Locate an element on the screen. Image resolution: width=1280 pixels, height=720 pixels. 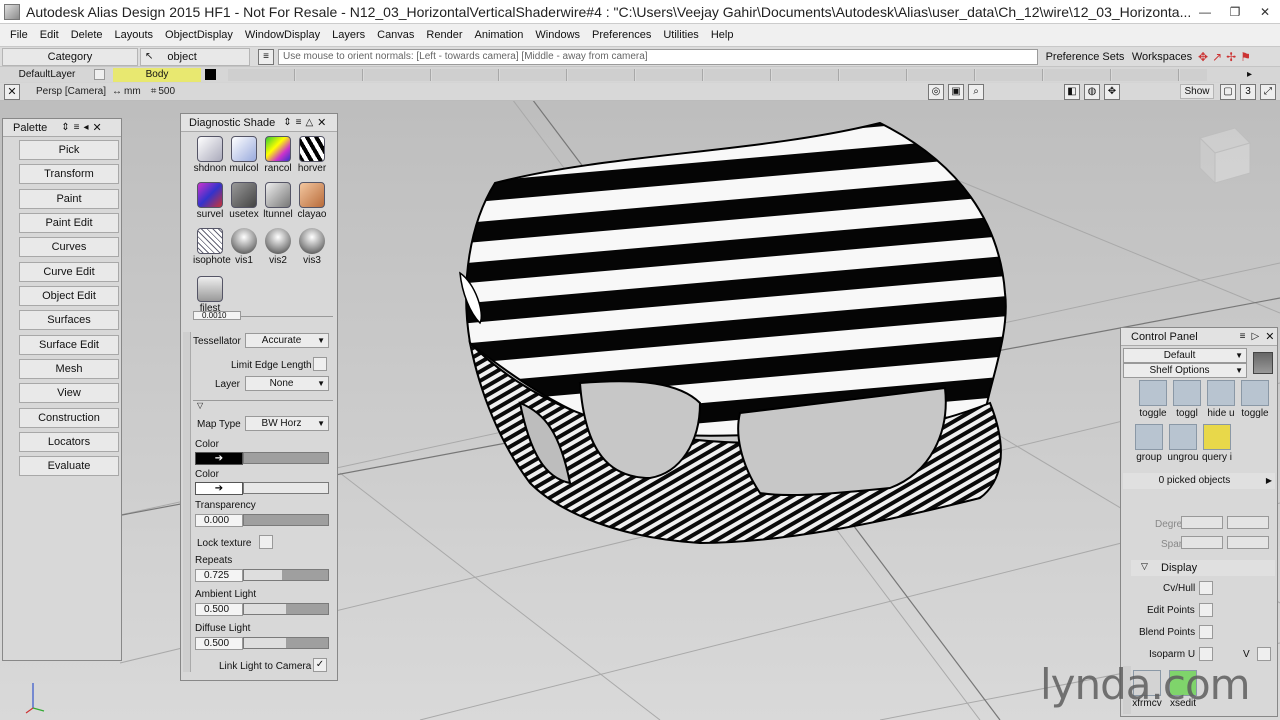
body-layer-color-swatch is located at coordinates (210, 74).